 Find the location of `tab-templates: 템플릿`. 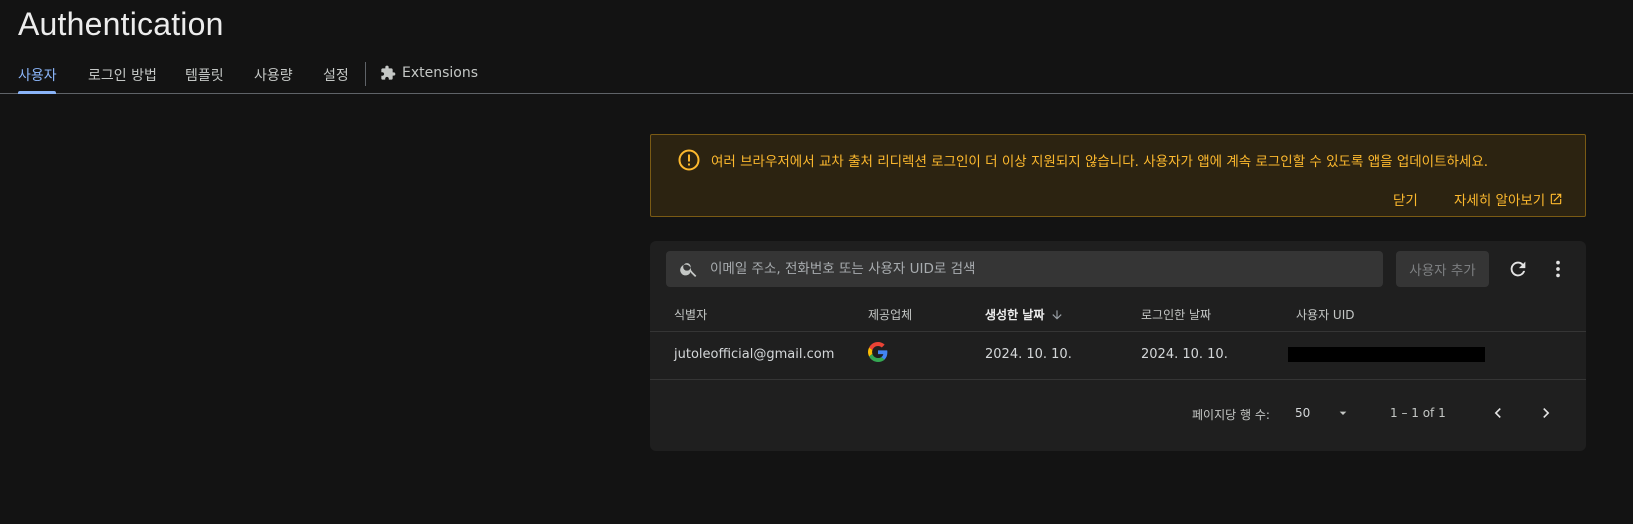

tab-templates: 템플릿 is located at coordinates (204, 75).